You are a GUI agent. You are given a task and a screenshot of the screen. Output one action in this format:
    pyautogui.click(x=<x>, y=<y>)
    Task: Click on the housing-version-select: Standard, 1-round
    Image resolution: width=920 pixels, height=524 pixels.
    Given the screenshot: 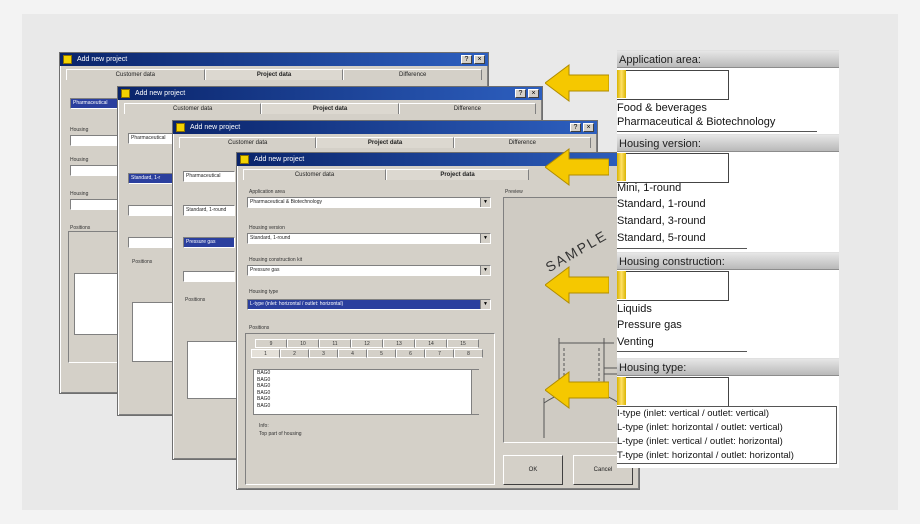 What is the action you would take?
    pyautogui.click(x=209, y=210)
    